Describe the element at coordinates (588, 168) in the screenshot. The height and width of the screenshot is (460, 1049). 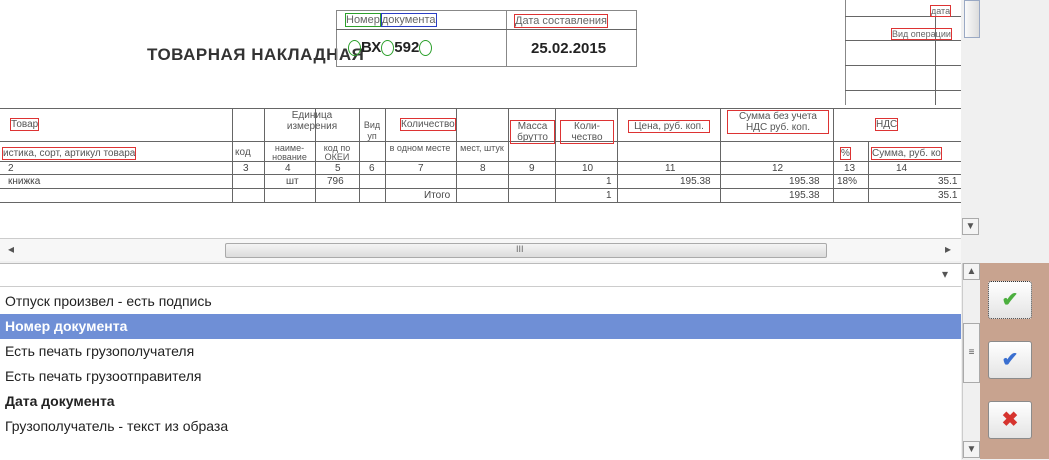
I see `colnum: 10` at that location.